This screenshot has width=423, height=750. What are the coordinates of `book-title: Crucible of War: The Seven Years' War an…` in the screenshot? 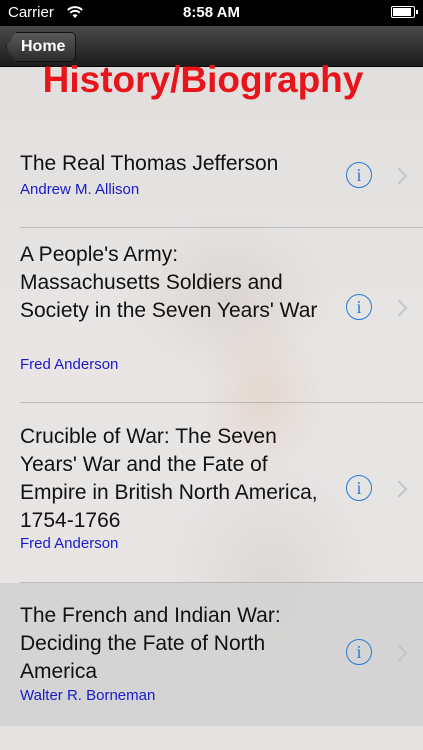 It's located at (169, 478).